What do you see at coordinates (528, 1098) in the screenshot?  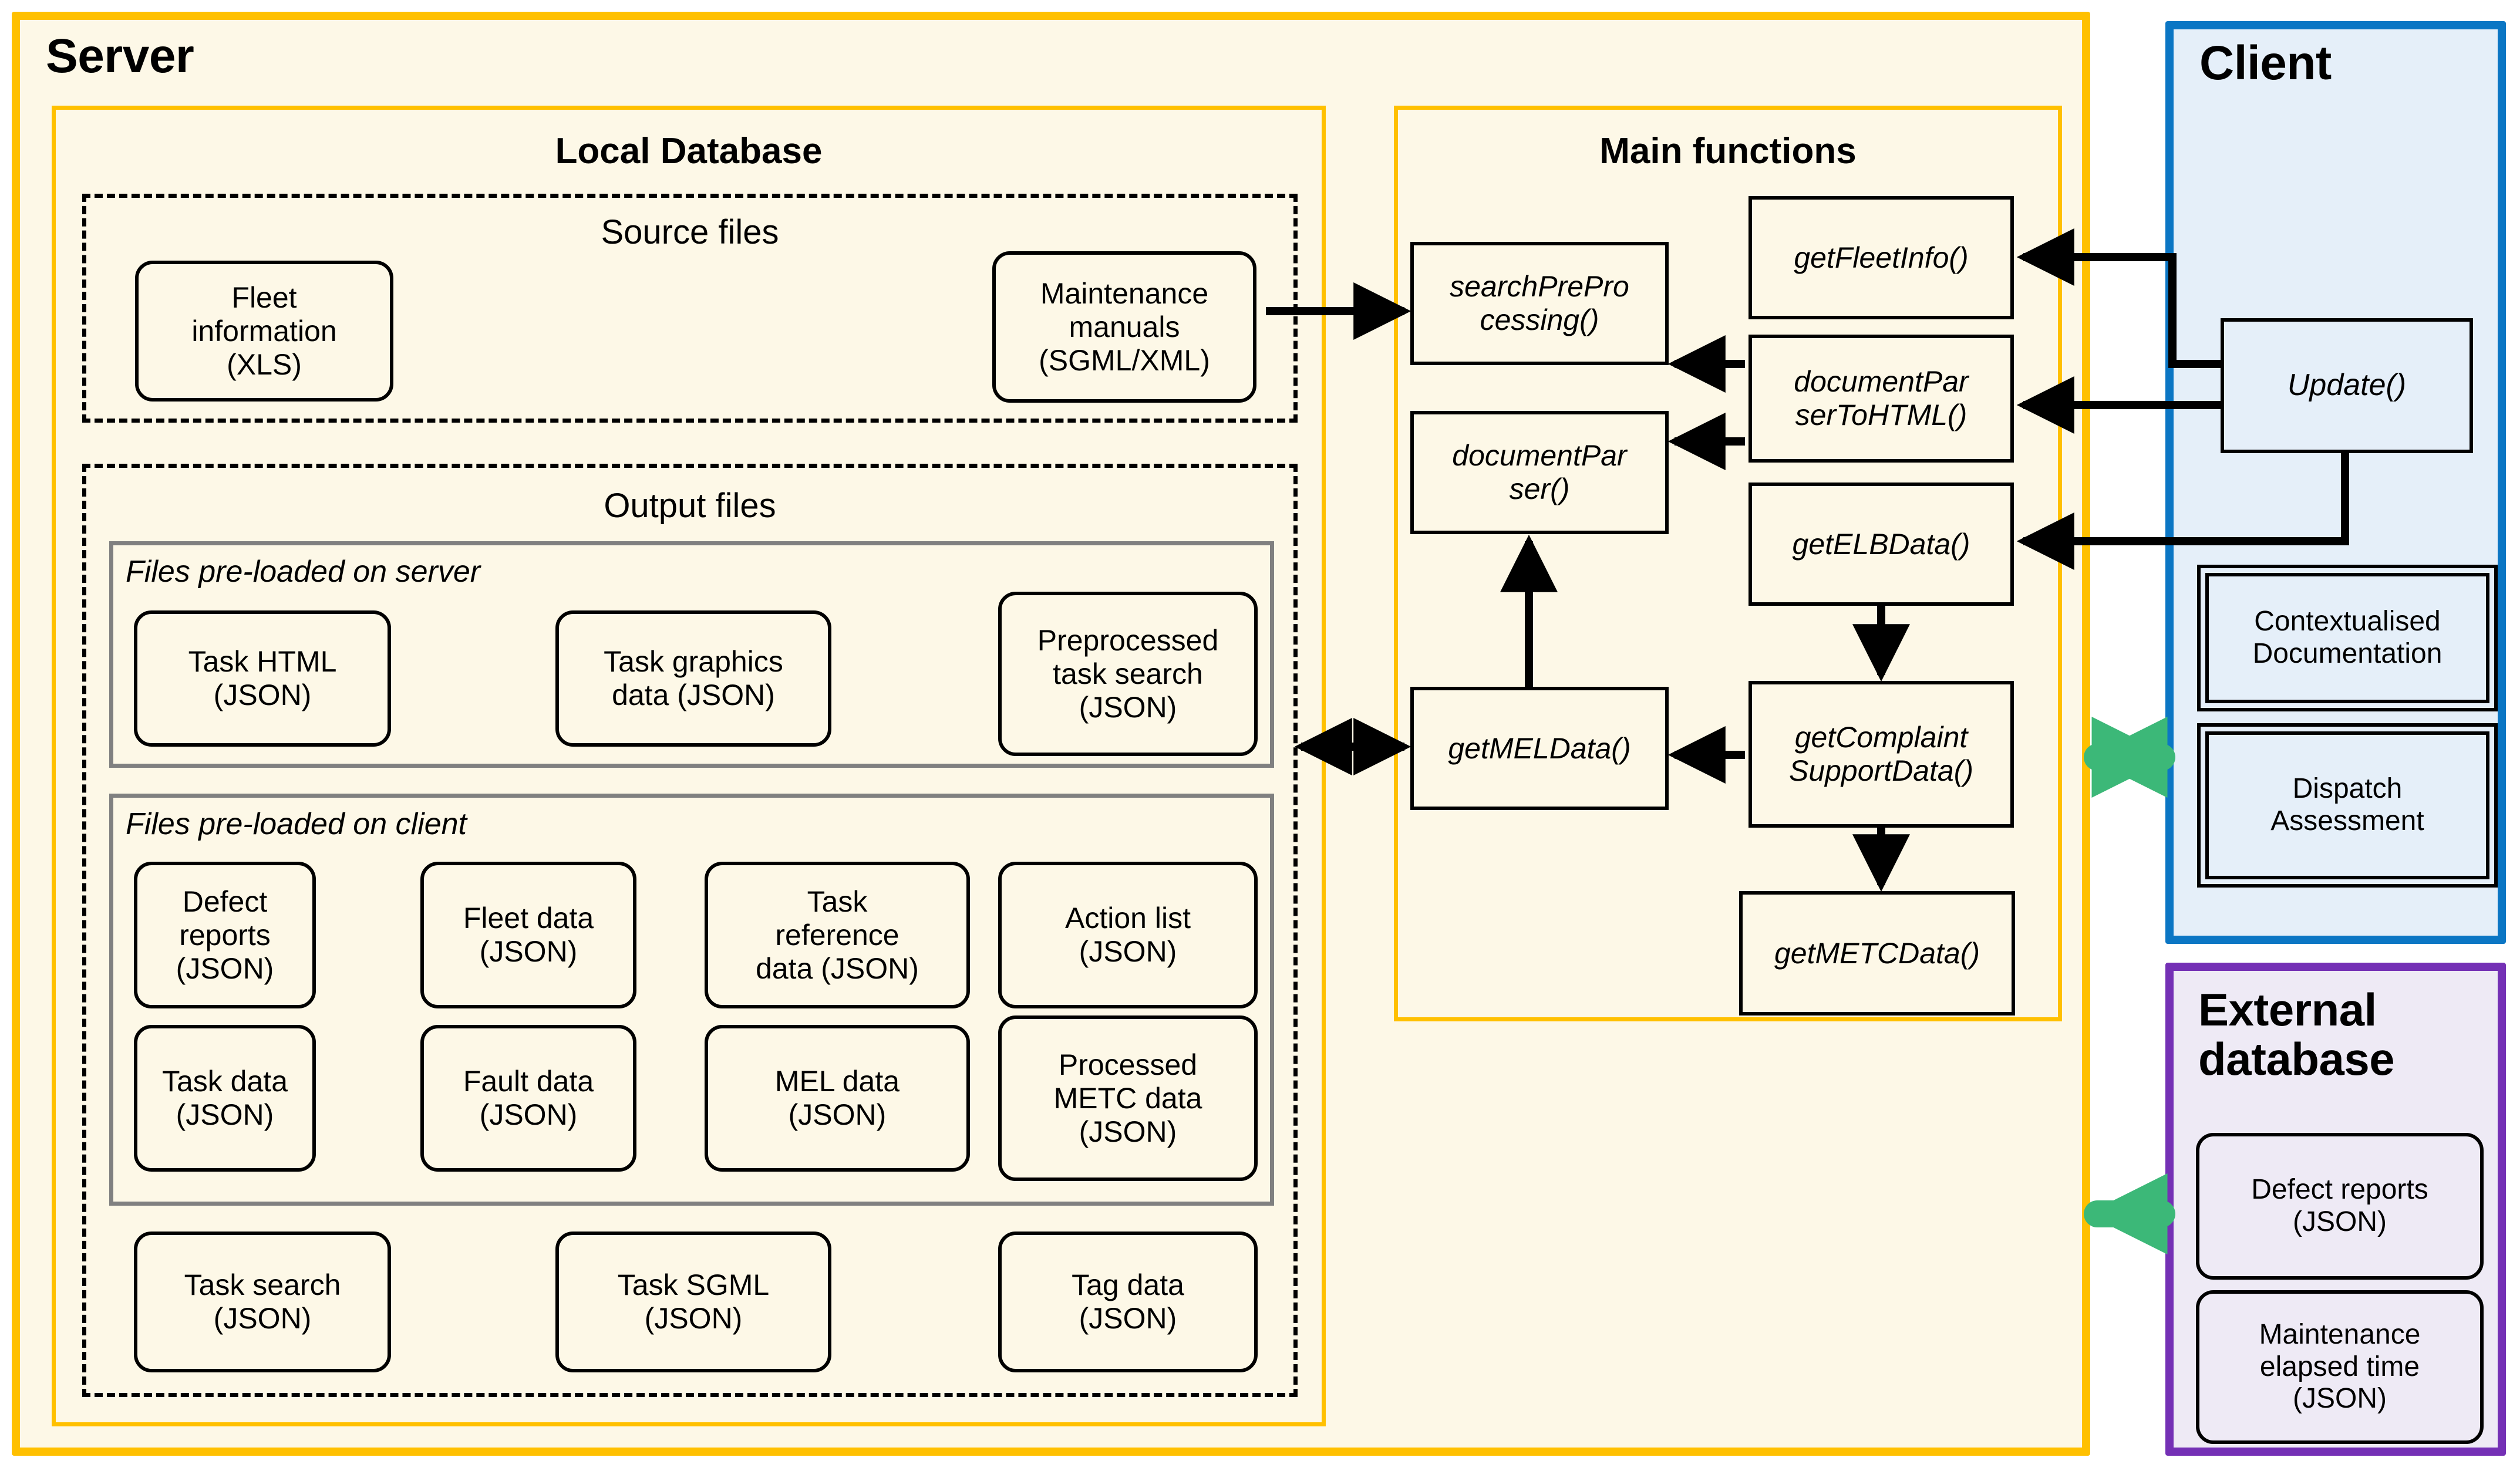 I see `node-fault-data: Fault data (JSON)` at bounding box center [528, 1098].